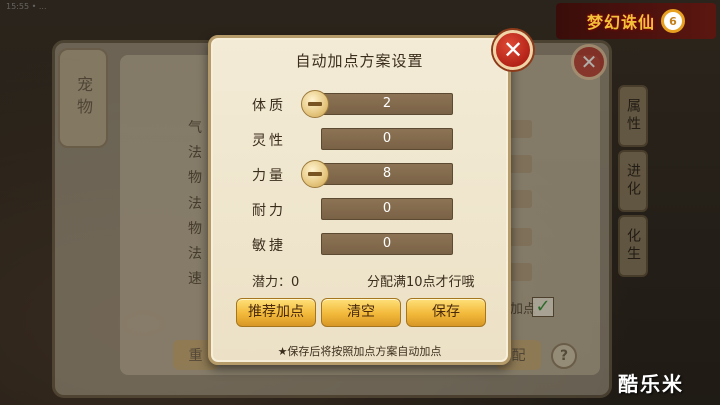 Image resolution: width=720 pixels, height=405 pixels. Describe the element at coordinates (387, 174) in the screenshot. I see `stat-field-strength: 8` at that location.